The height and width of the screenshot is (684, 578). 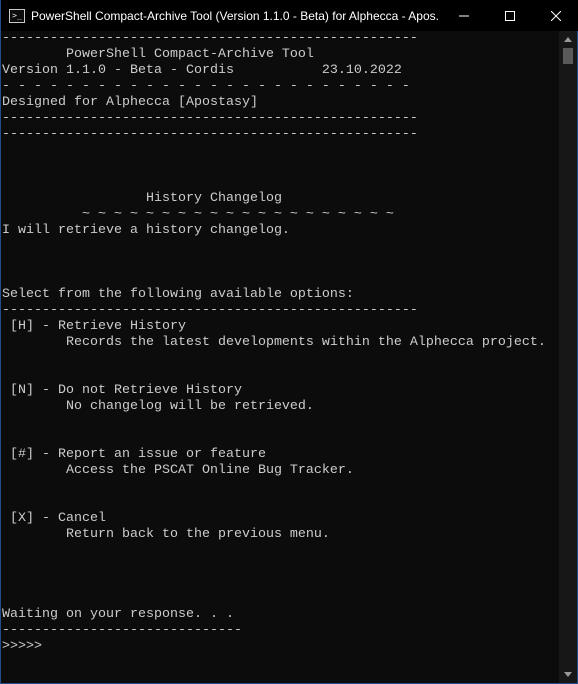 What do you see at coordinates (122, 630) in the screenshot?
I see `console-line: ------------------------------` at bounding box center [122, 630].